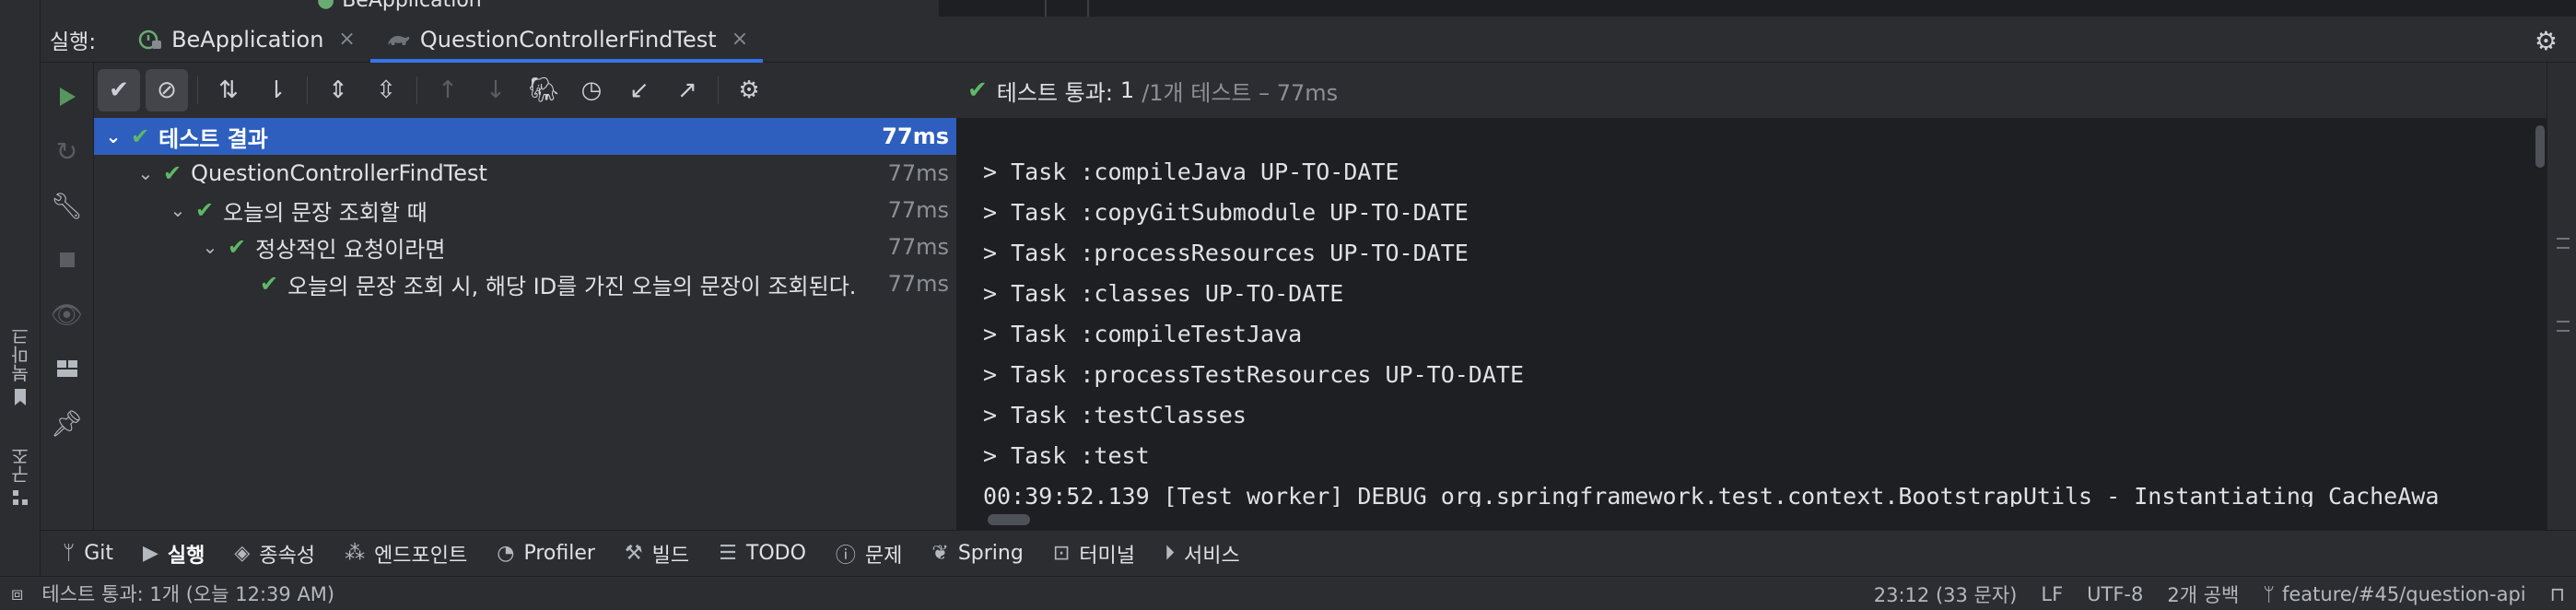  Describe the element at coordinates (559, 553) in the screenshot. I see `tool-window-label: Profiler` at that location.